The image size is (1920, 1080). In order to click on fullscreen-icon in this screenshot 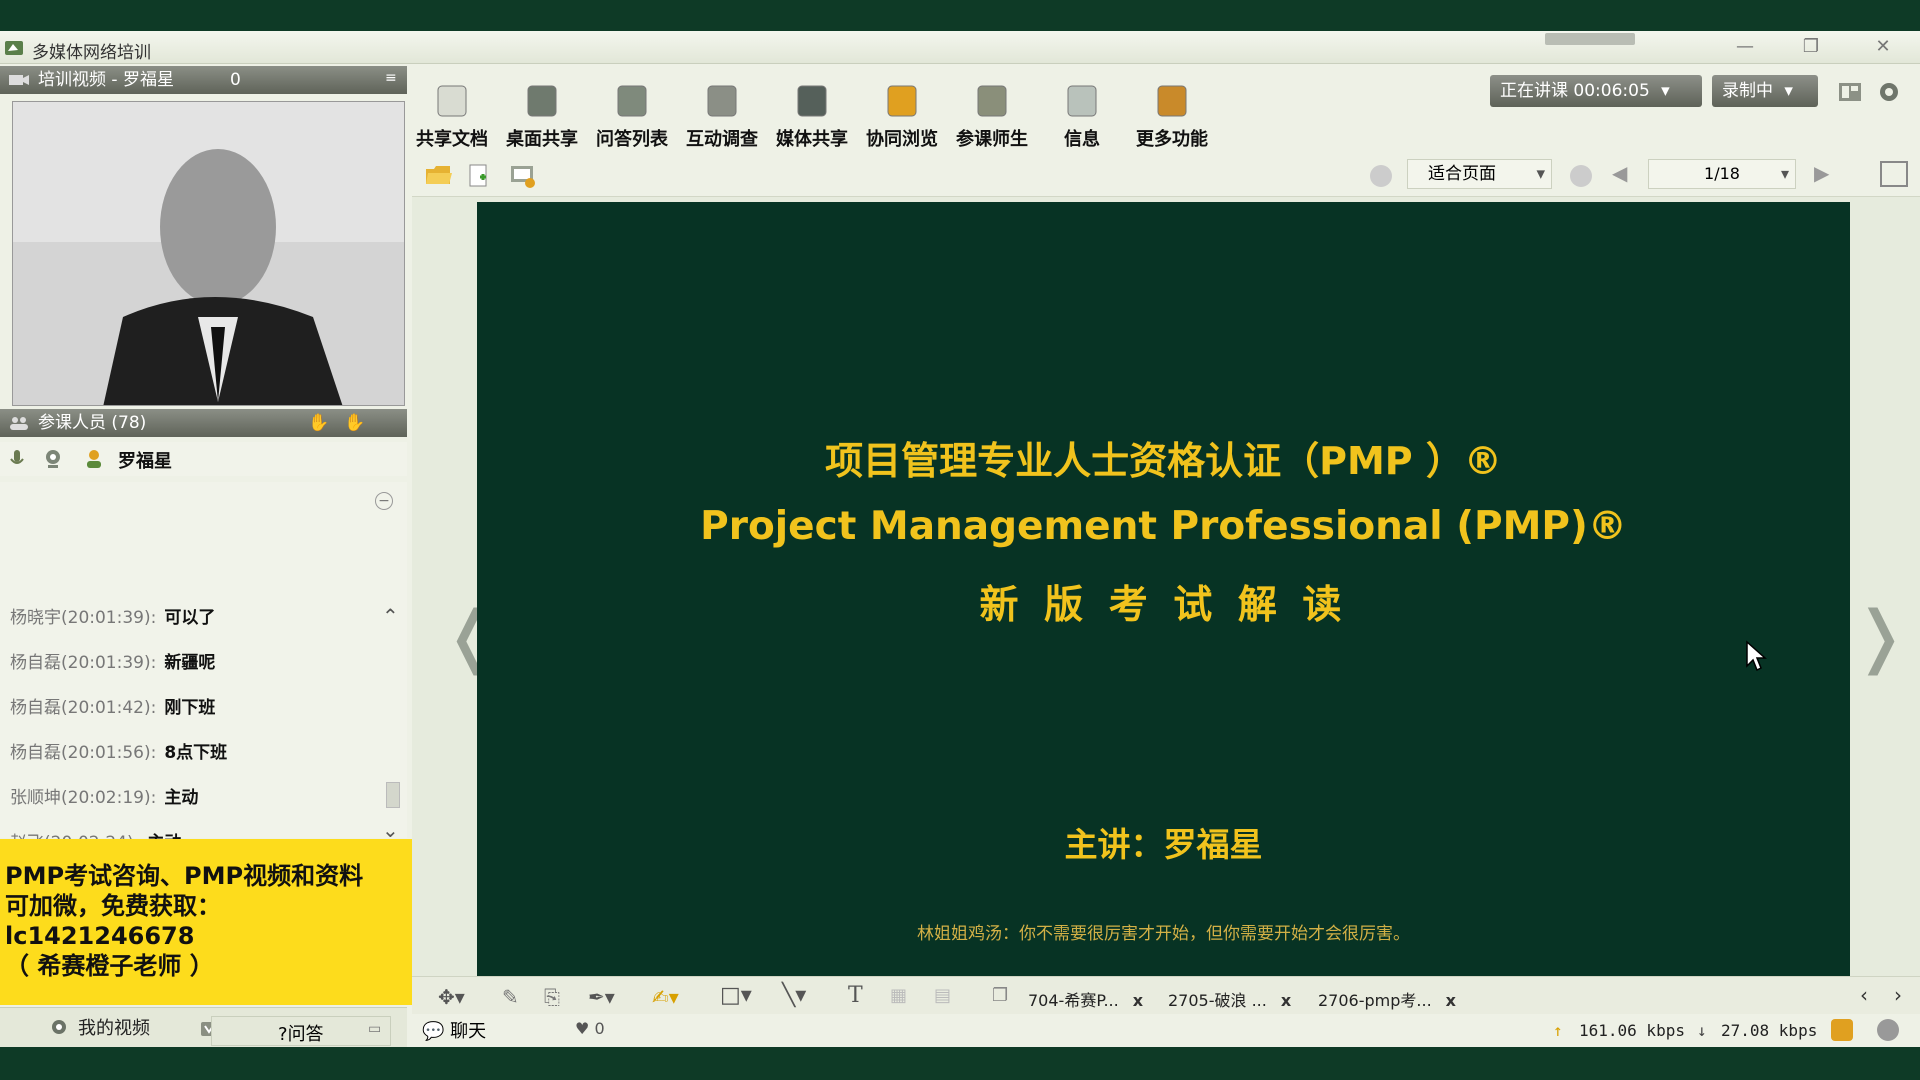, I will do `click(1894, 174)`.